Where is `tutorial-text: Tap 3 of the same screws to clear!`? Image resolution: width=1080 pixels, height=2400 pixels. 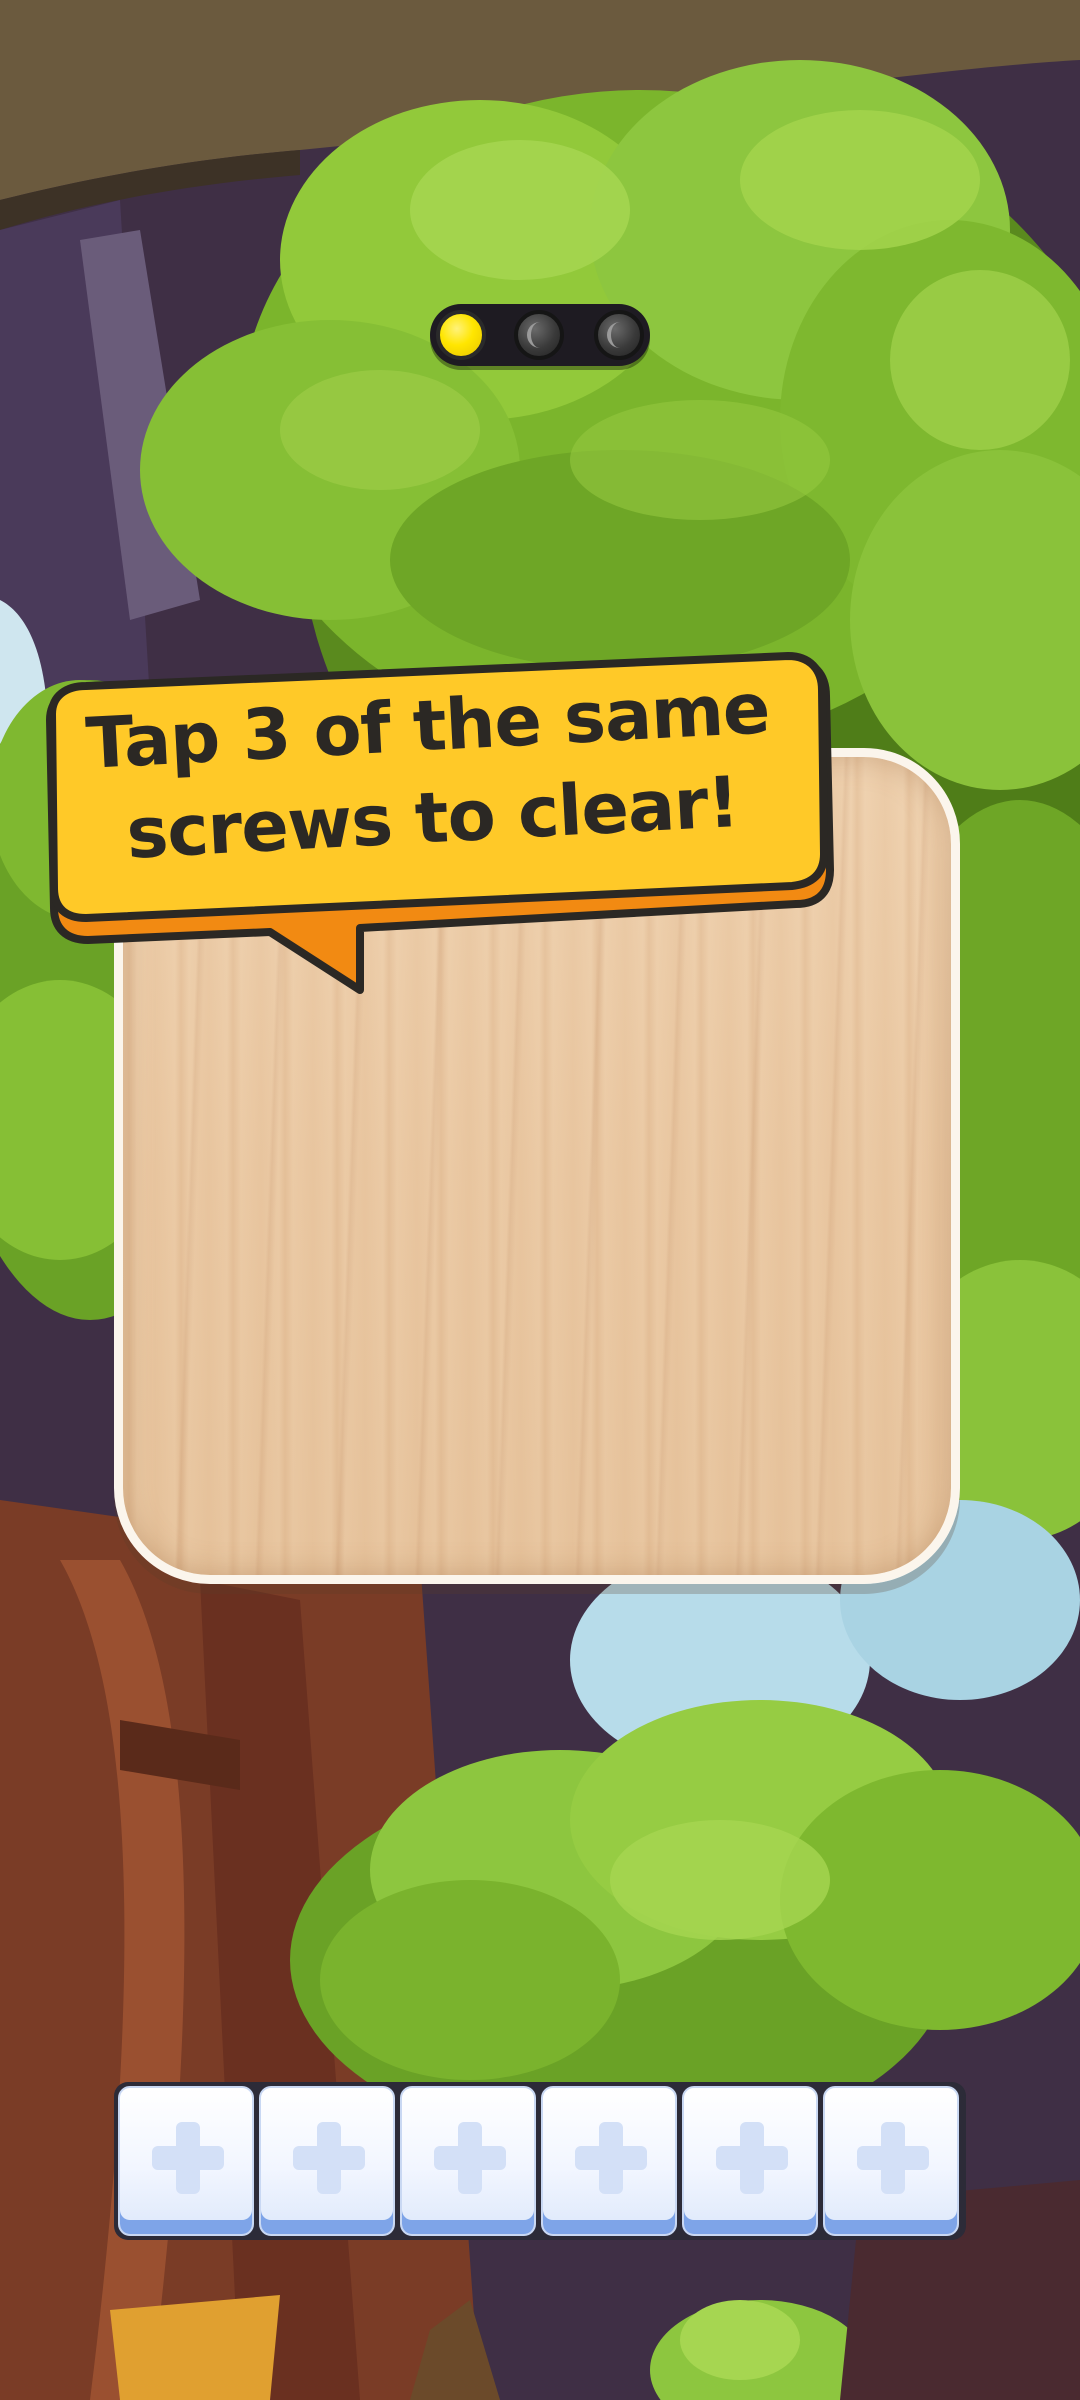 tutorial-text: Tap 3 of the same screws to clear! is located at coordinates (427, 771).